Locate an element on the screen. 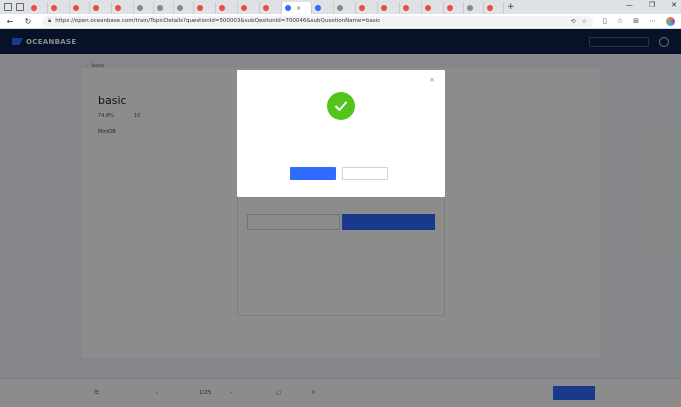 The width and height of the screenshot is (681, 407). tab-strip: × is located at coordinates (266, 7).